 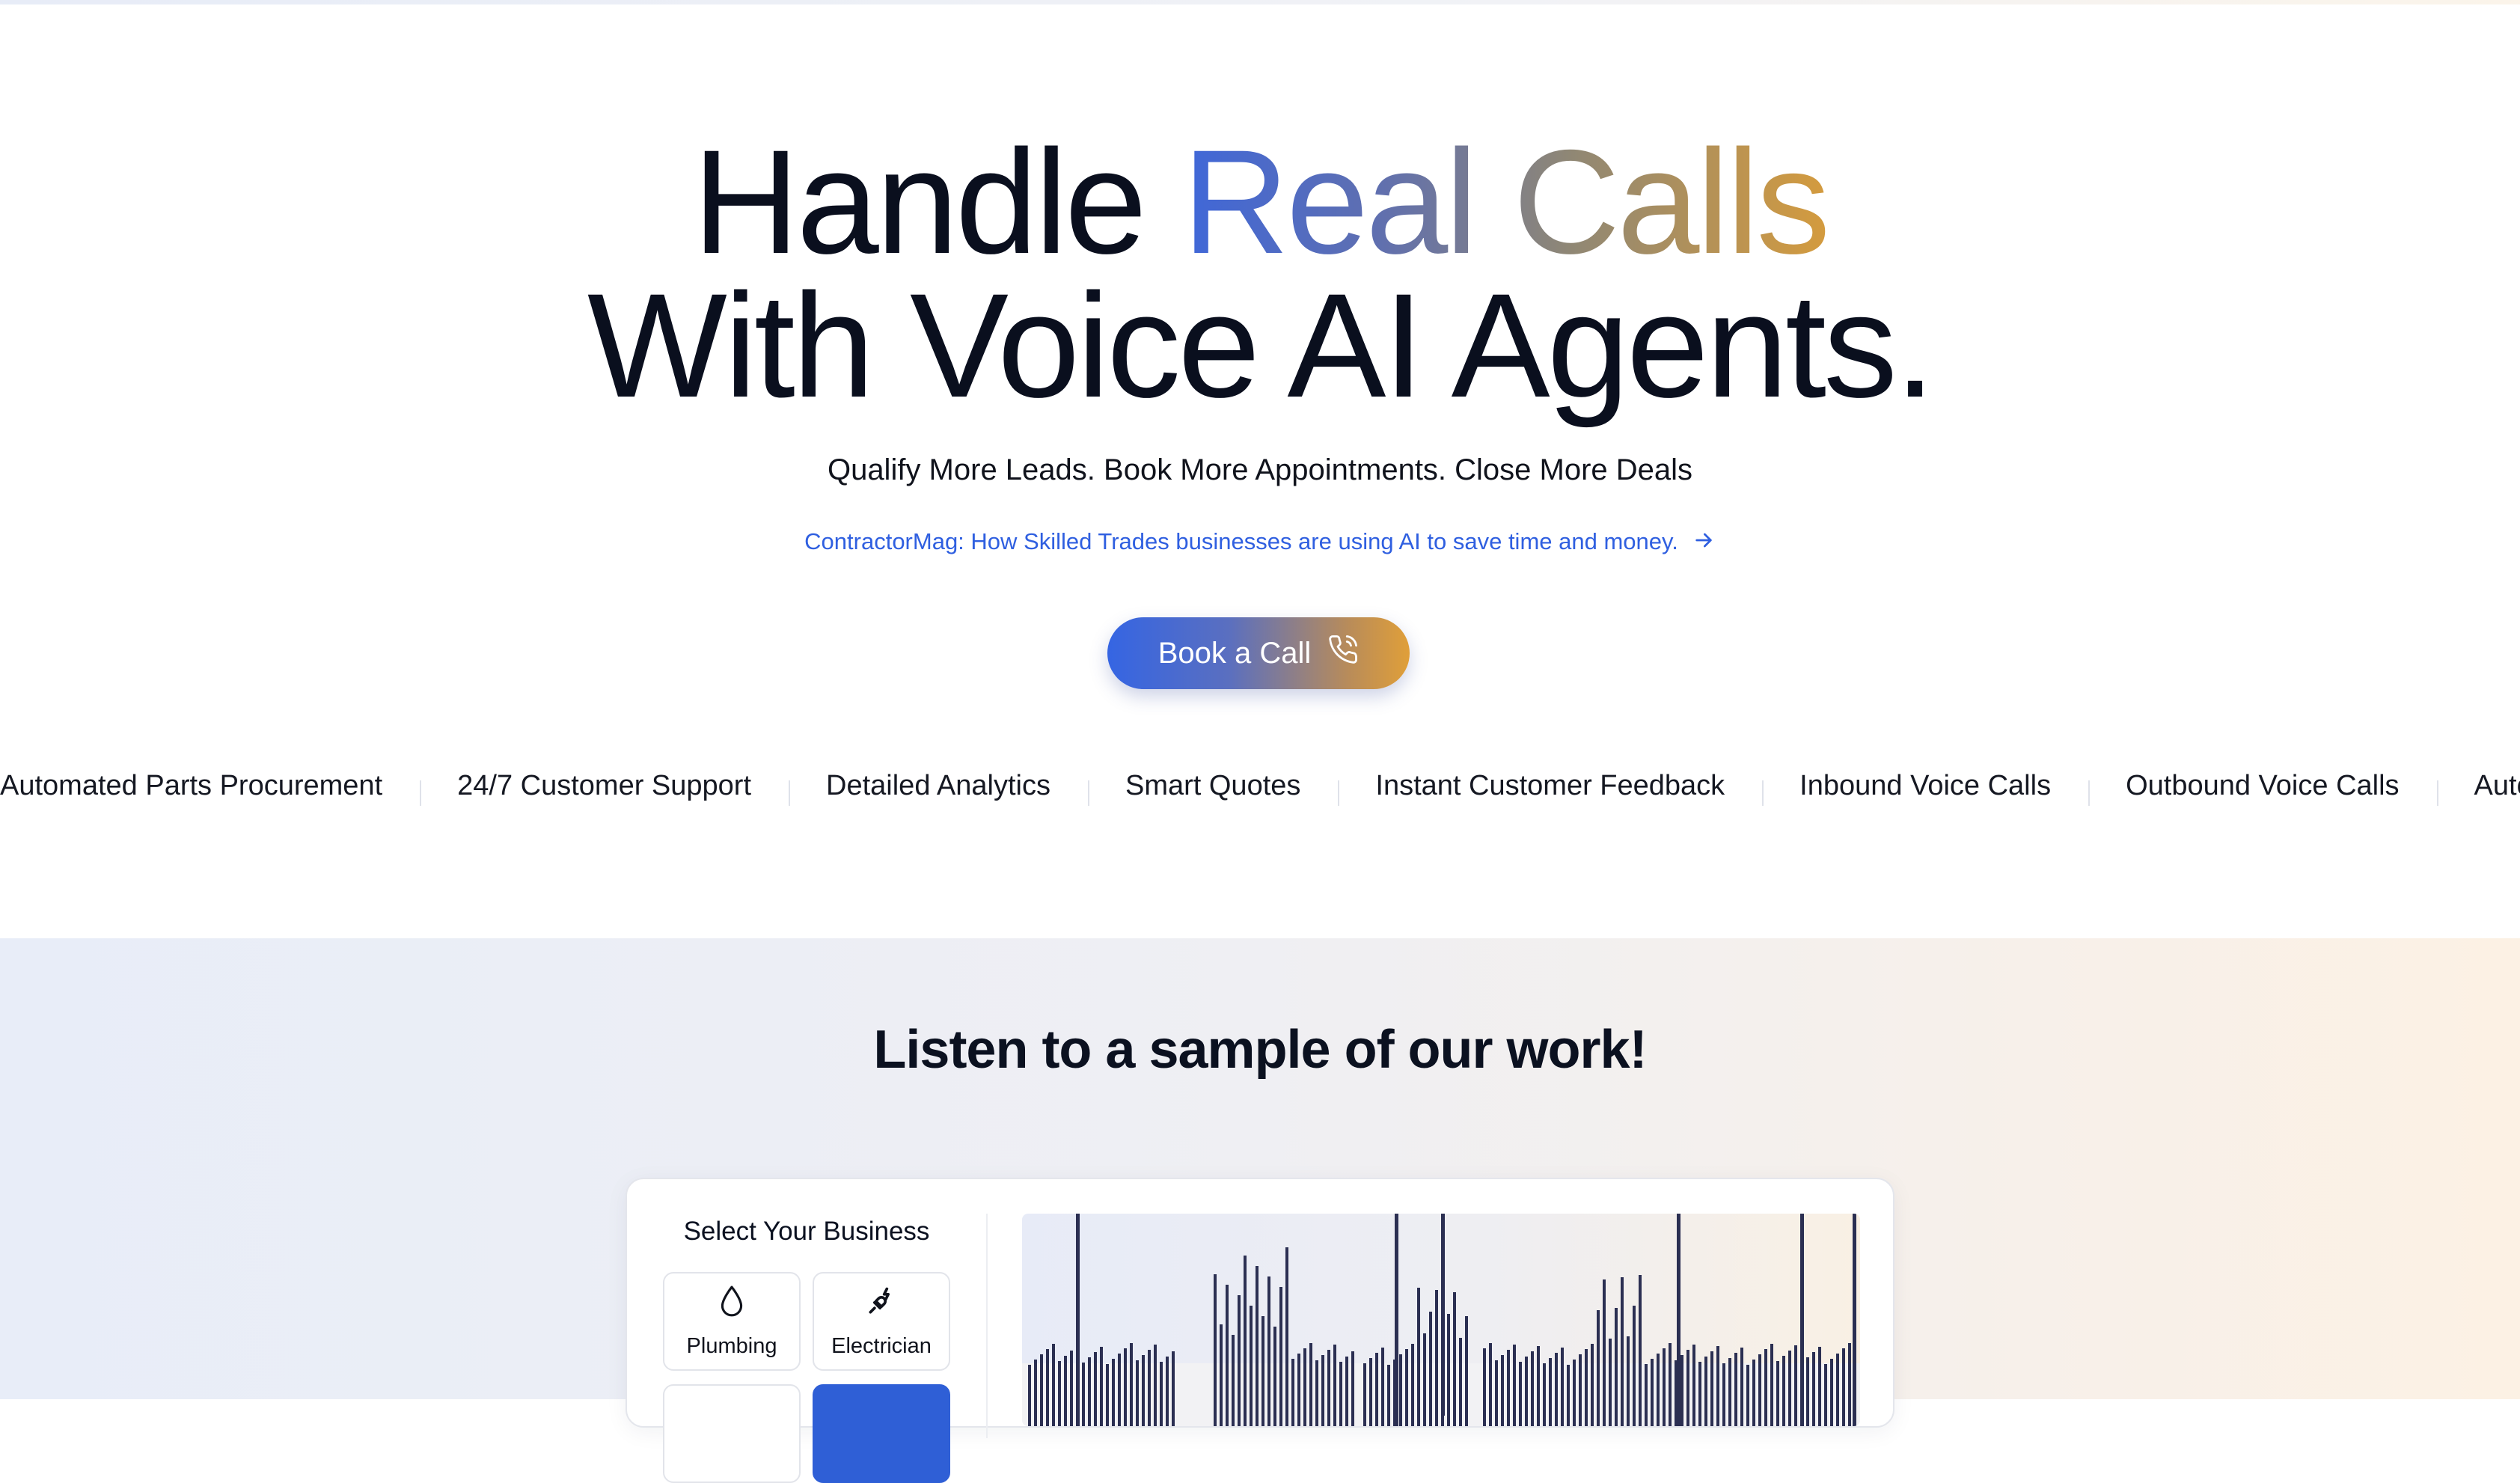 I want to click on business-plumbing-button: Plumbing, so click(x=732, y=1321).